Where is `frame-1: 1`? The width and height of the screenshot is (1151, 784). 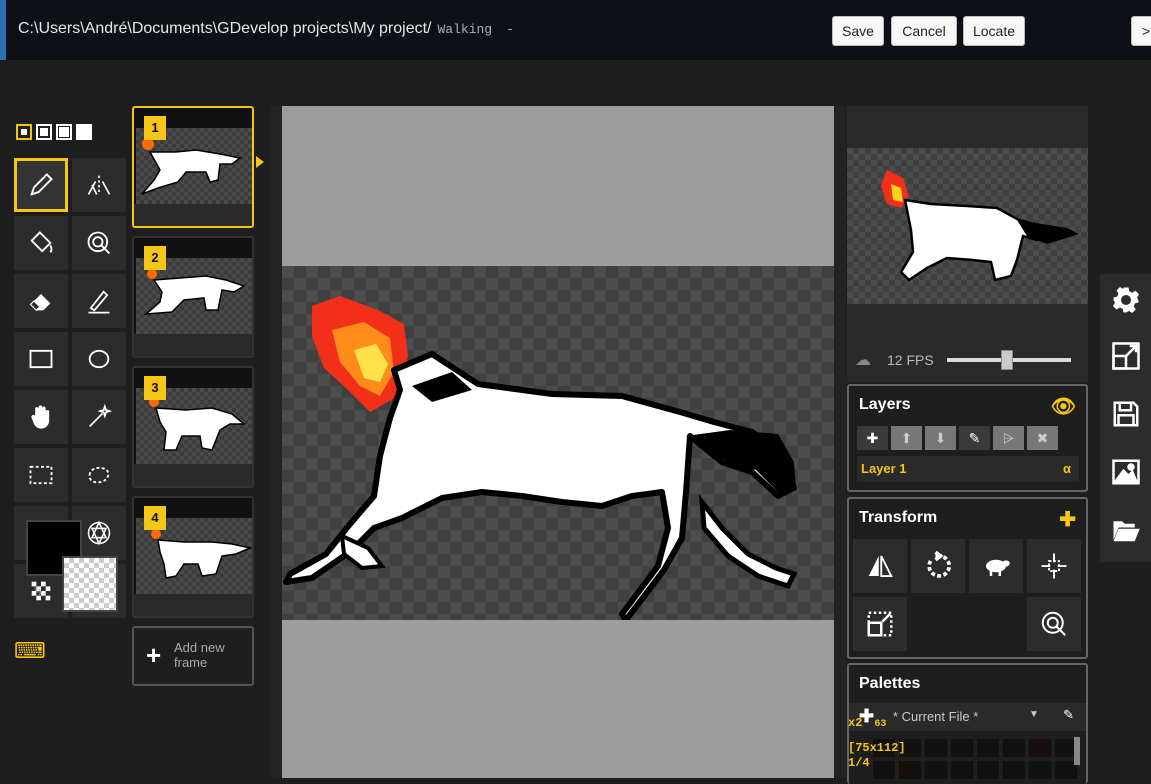
frame-1: 1 is located at coordinates (193, 167).